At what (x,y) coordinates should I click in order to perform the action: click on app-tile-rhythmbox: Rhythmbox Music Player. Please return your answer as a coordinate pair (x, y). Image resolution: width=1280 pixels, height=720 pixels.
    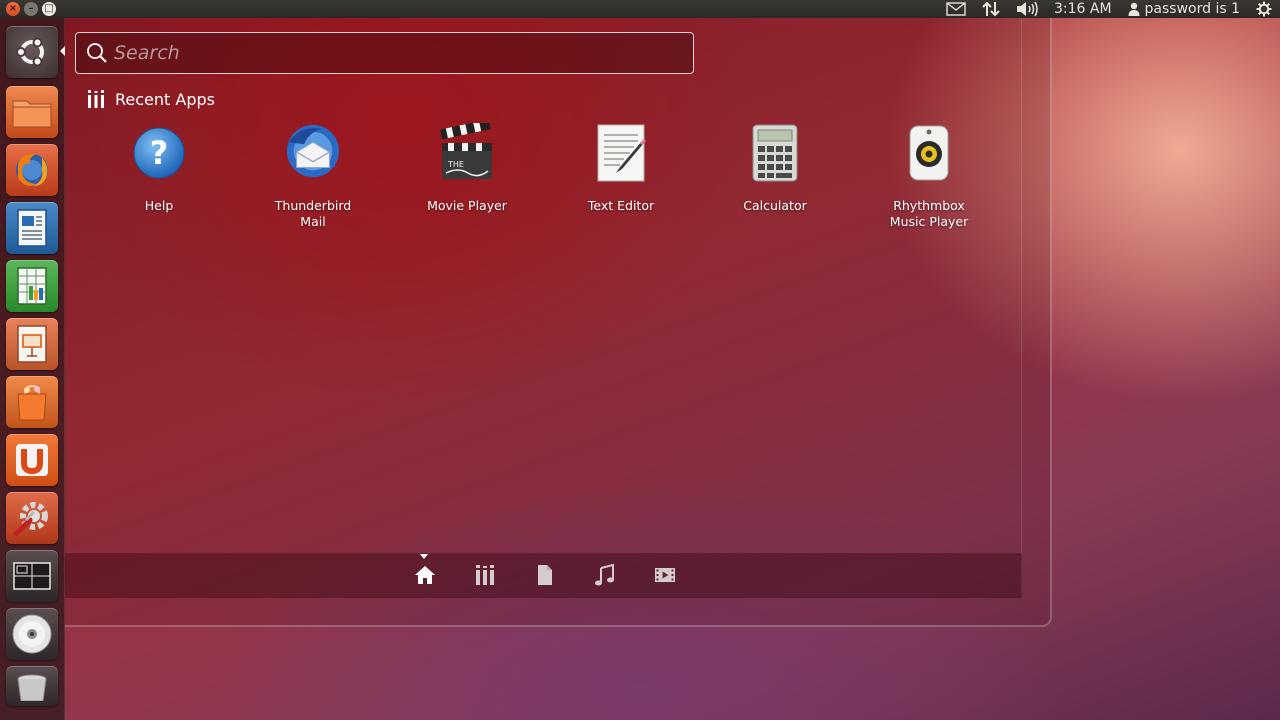
    Looking at the image, I should click on (929, 175).